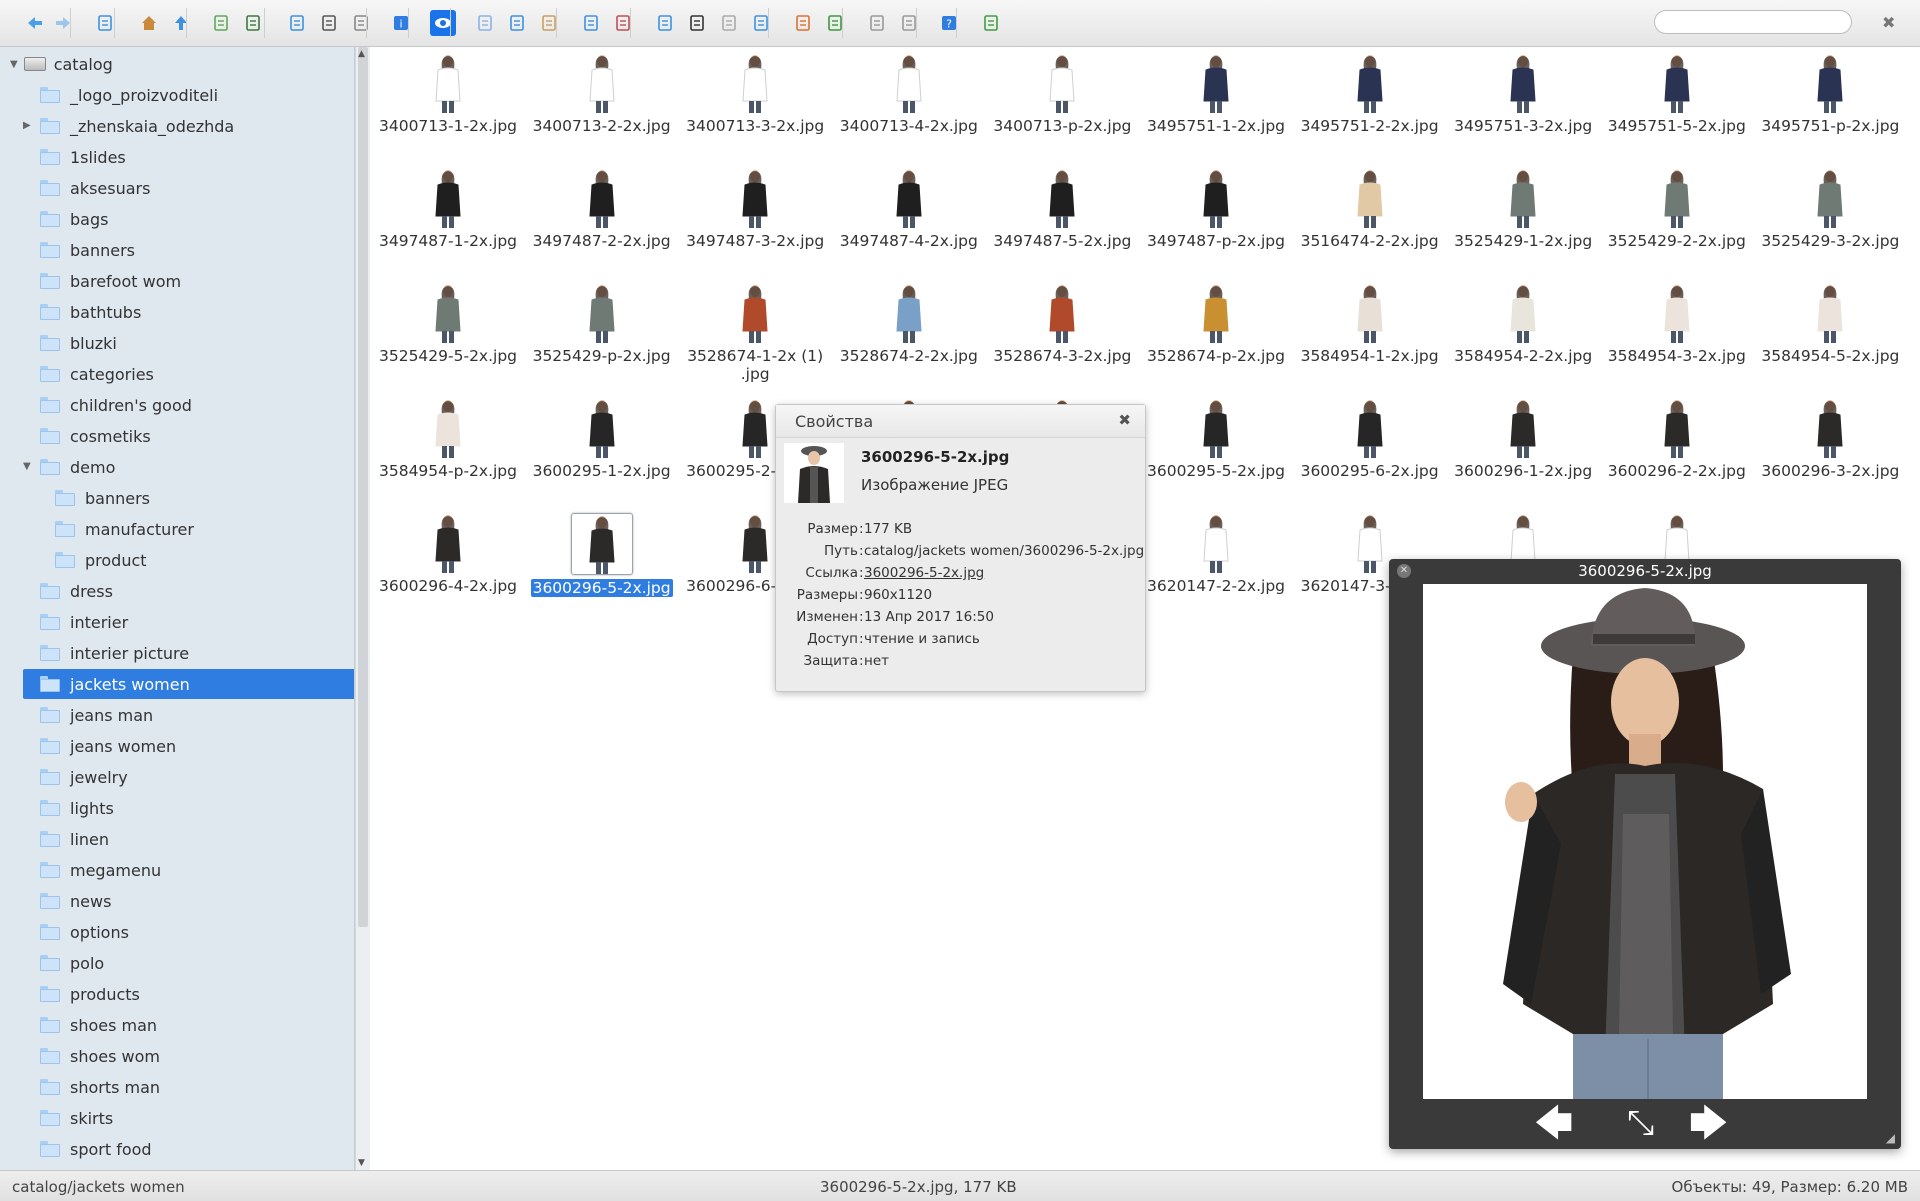 The image size is (1920, 1201). What do you see at coordinates (100, 1056) in the screenshot?
I see `sidebar-item-shoes-wom: shoes wom` at bounding box center [100, 1056].